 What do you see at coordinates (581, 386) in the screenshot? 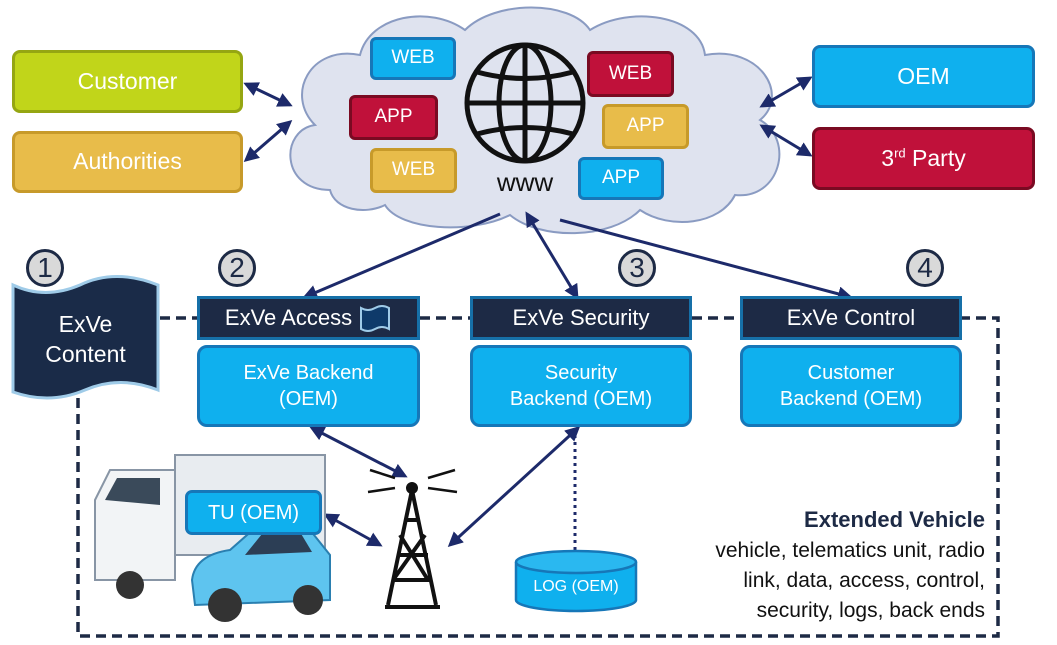
I see `security-backend: Security Backend (OEM)` at bounding box center [581, 386].